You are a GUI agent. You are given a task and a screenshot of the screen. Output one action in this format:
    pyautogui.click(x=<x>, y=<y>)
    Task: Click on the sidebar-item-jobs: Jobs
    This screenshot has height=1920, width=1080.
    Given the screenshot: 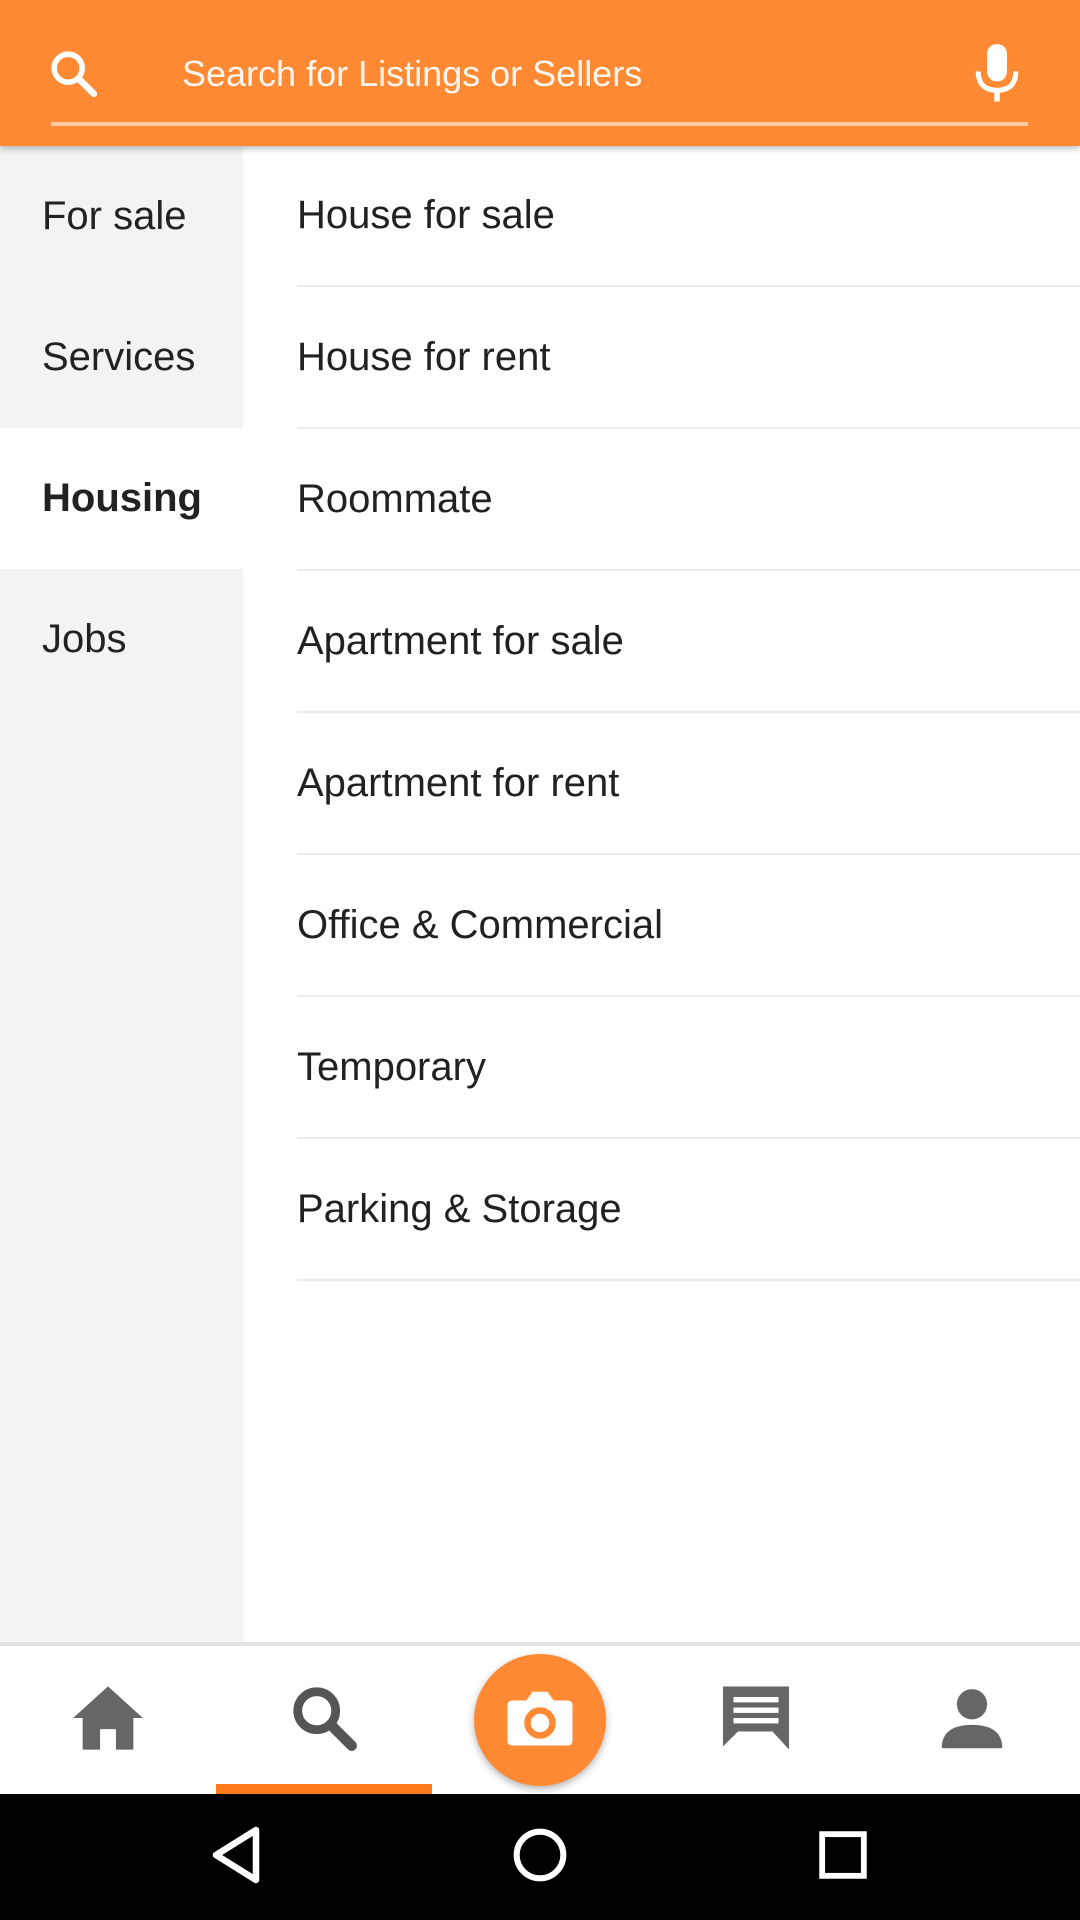 What is the action you would take?
    pyautogui.click(x=121, y=639)
    